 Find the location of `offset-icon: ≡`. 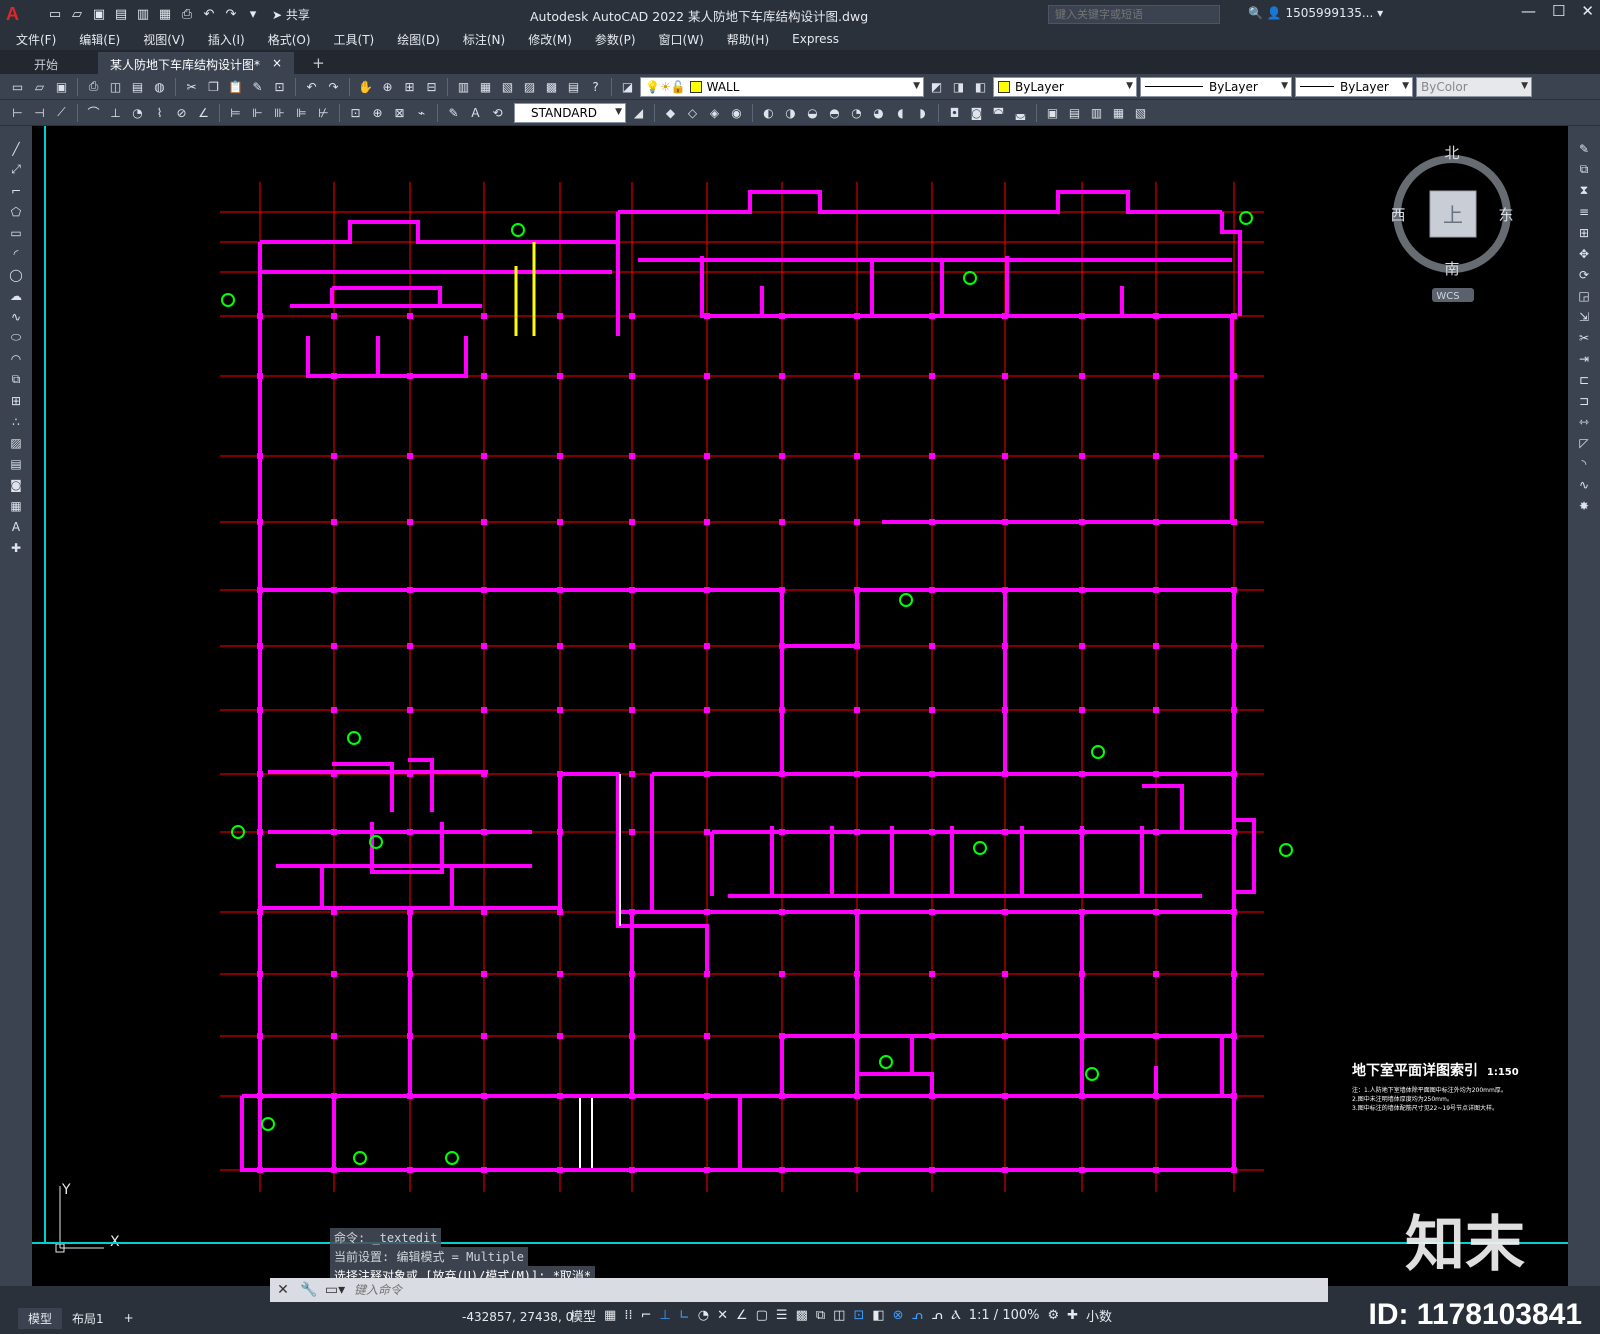

offset-icon: ≡ is located at coordinates (1584, 211).